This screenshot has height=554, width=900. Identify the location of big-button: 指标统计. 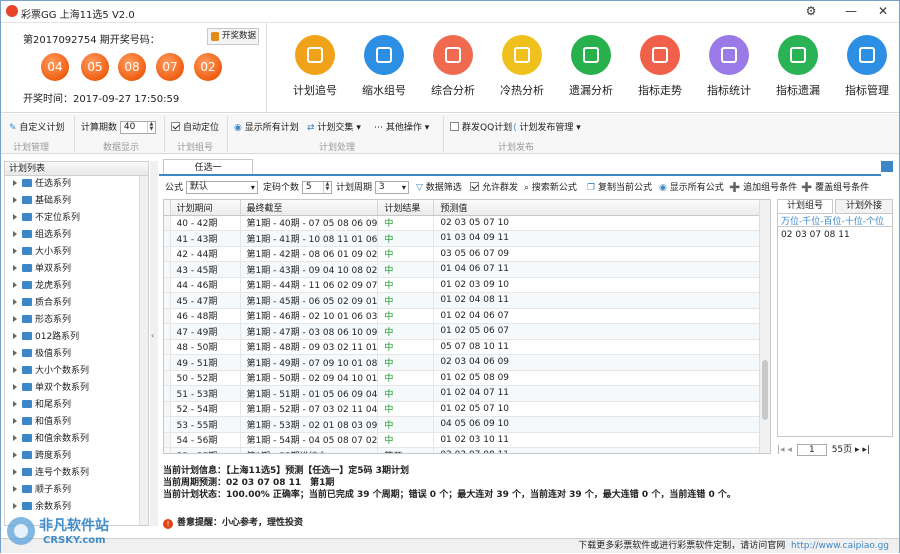
(729, 71).